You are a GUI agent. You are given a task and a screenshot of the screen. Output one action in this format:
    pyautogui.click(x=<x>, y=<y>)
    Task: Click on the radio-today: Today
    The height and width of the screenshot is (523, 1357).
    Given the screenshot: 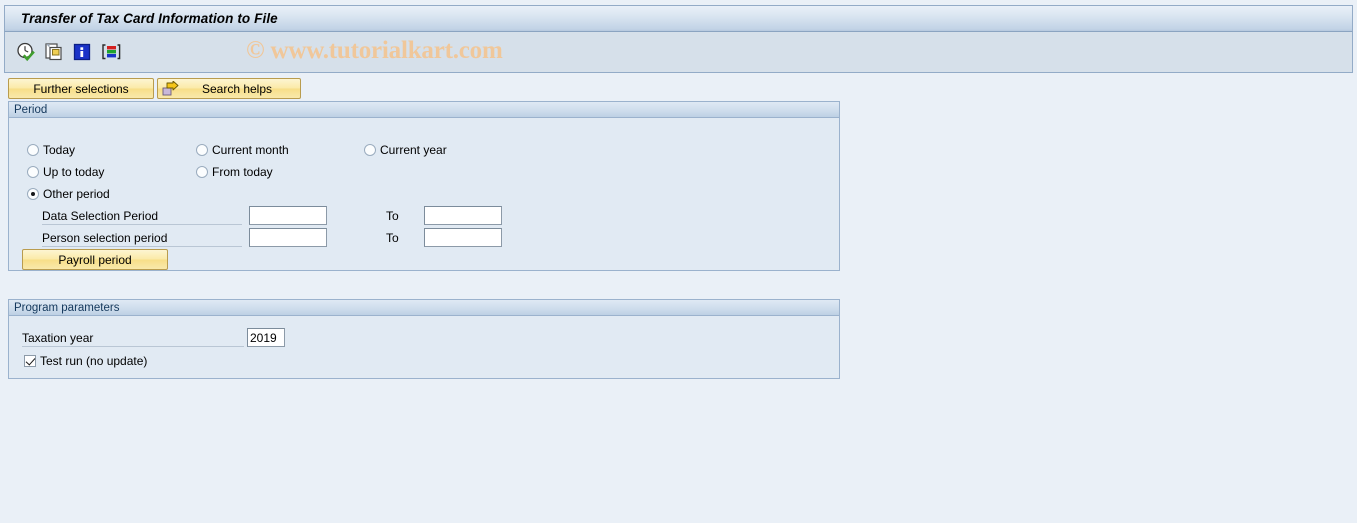 What is the action you would take?
    pyautogui.click(x=51, y=150)
    